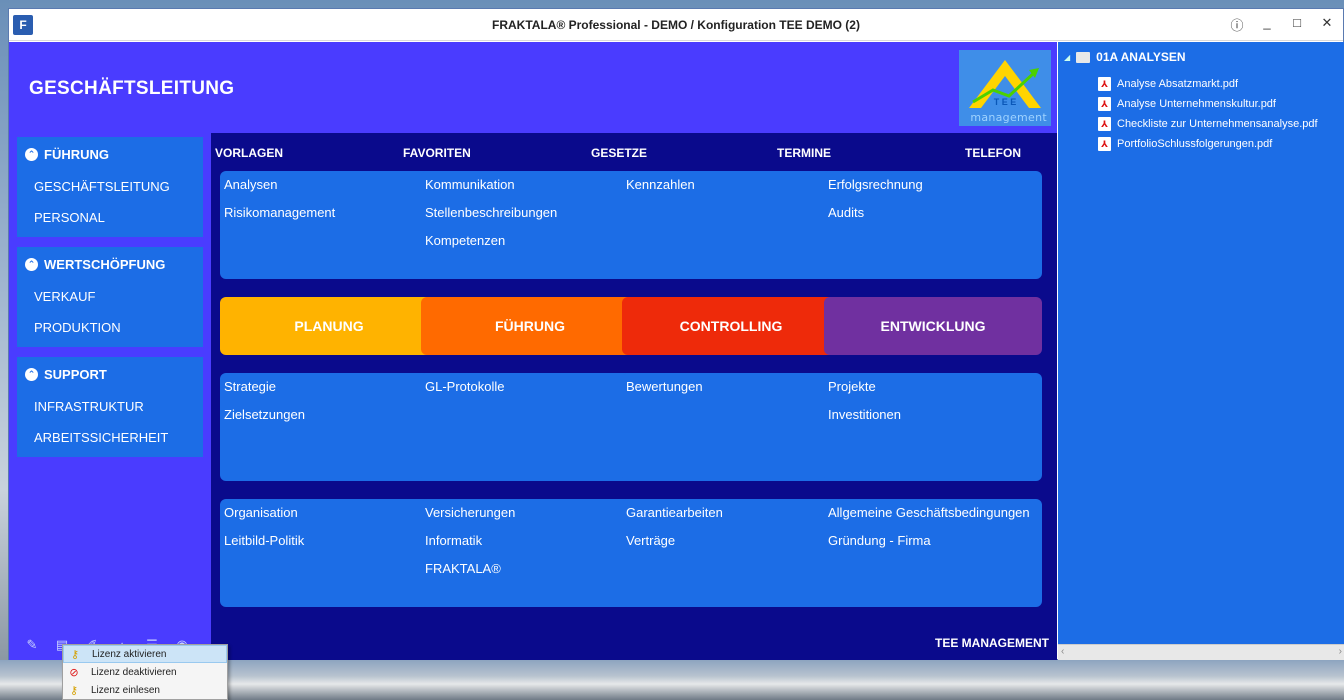 The image size is (1344, 700). I want to click on tile-link: Kompetenzen, so click(530, 247).